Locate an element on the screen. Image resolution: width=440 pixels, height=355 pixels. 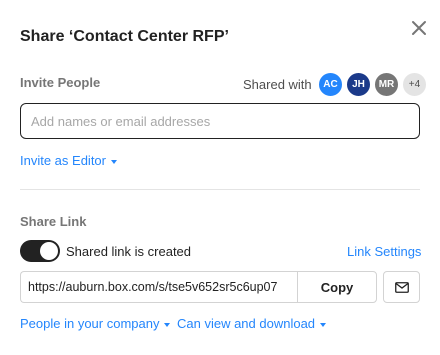
envelope-icon is located at coordinates (401, 287).